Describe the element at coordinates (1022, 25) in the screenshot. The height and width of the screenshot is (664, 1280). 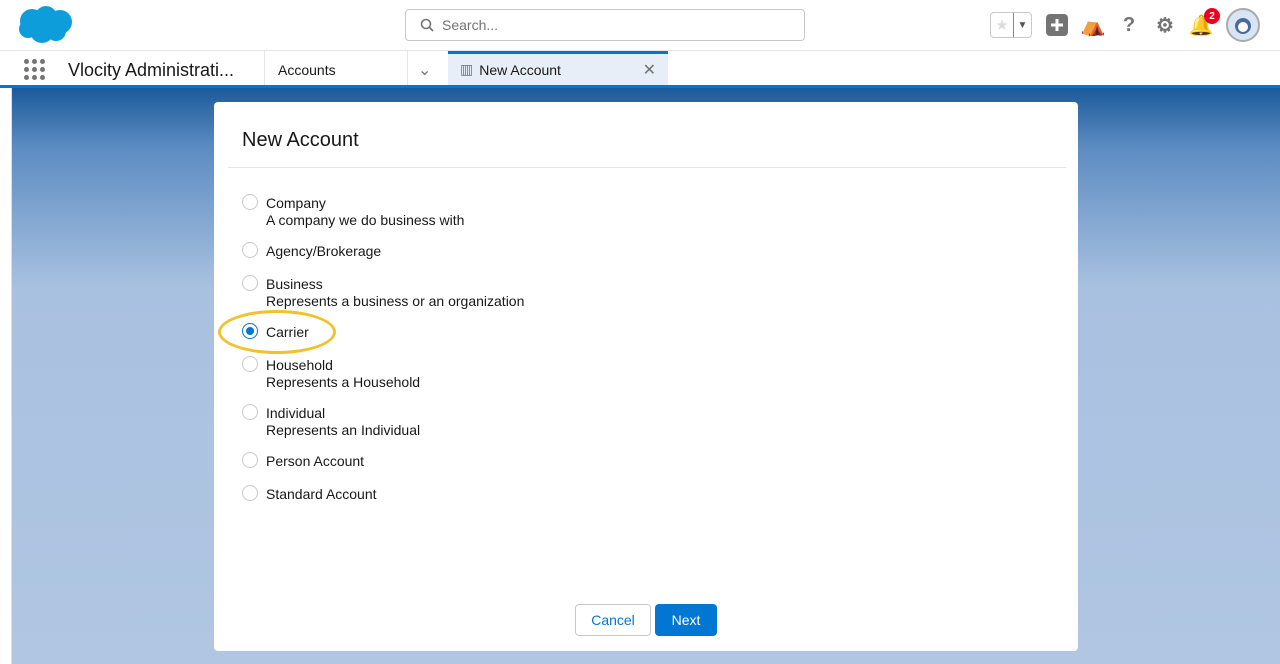
I see `caret-down-icon: ▼` at that location.